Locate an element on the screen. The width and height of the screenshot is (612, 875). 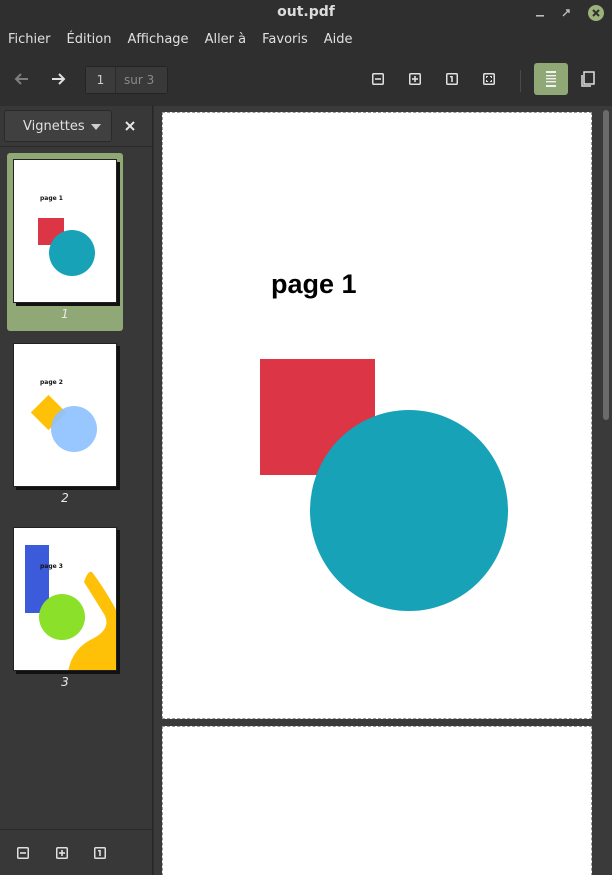
green-circle-shape is located at coordinates (62, 617).